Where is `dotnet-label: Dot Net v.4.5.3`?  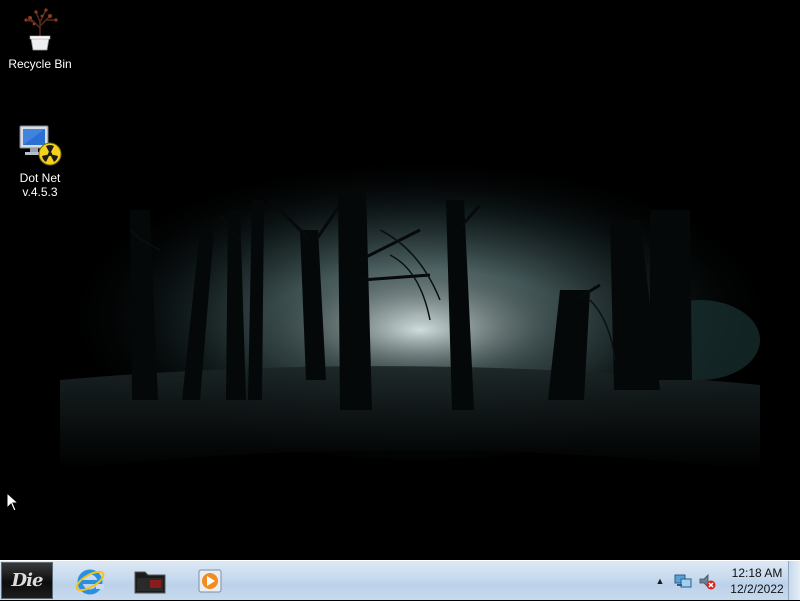
dotnet-label: Dot Net v.4.5.3 is located at coordinates (40, 185).